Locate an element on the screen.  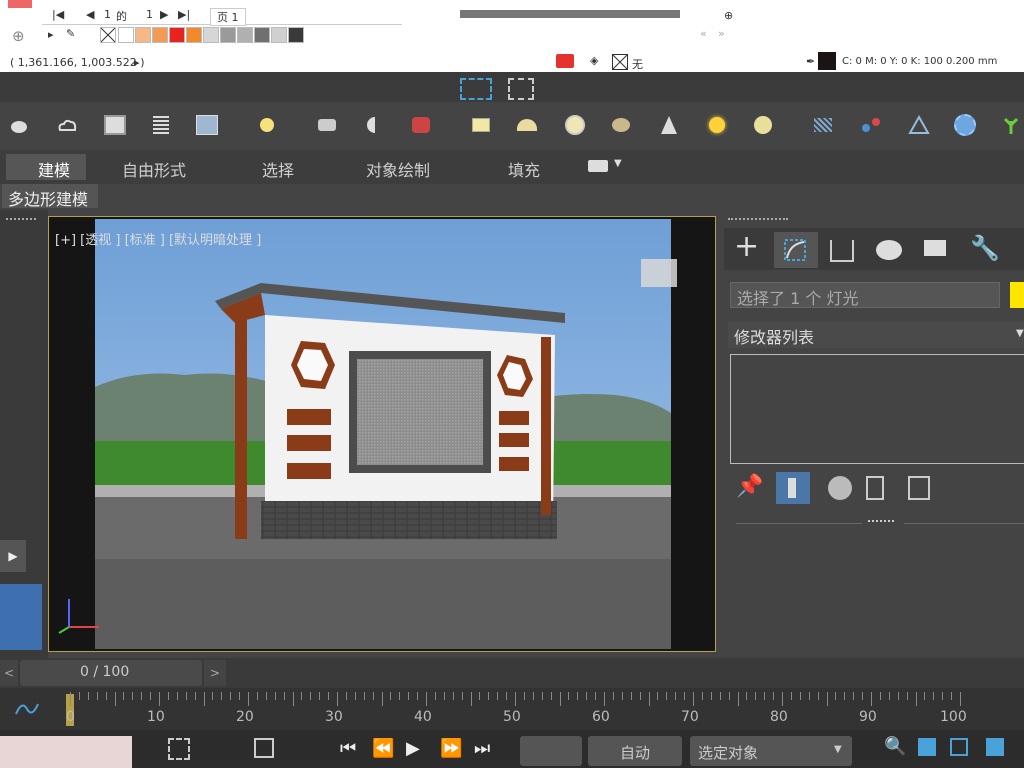
show-end-result-button is located at coordinates (793, 488).